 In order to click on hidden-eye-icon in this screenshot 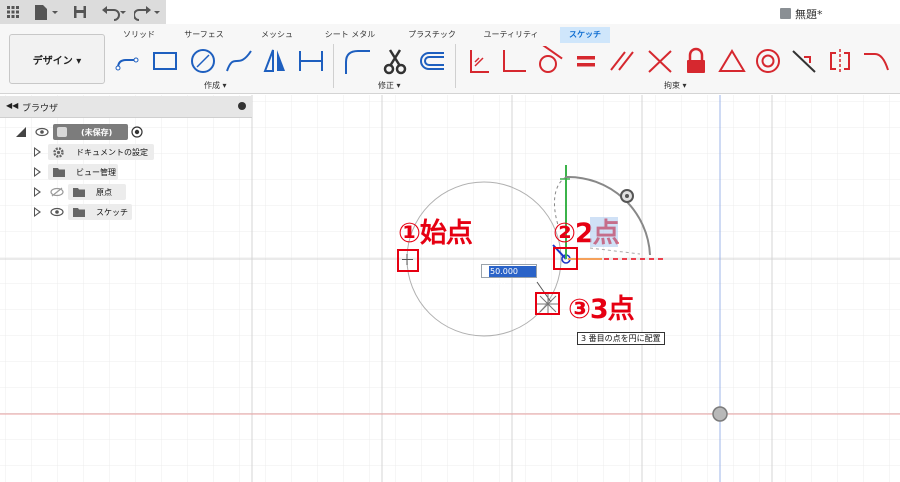, I will do `click(57, 192)`.